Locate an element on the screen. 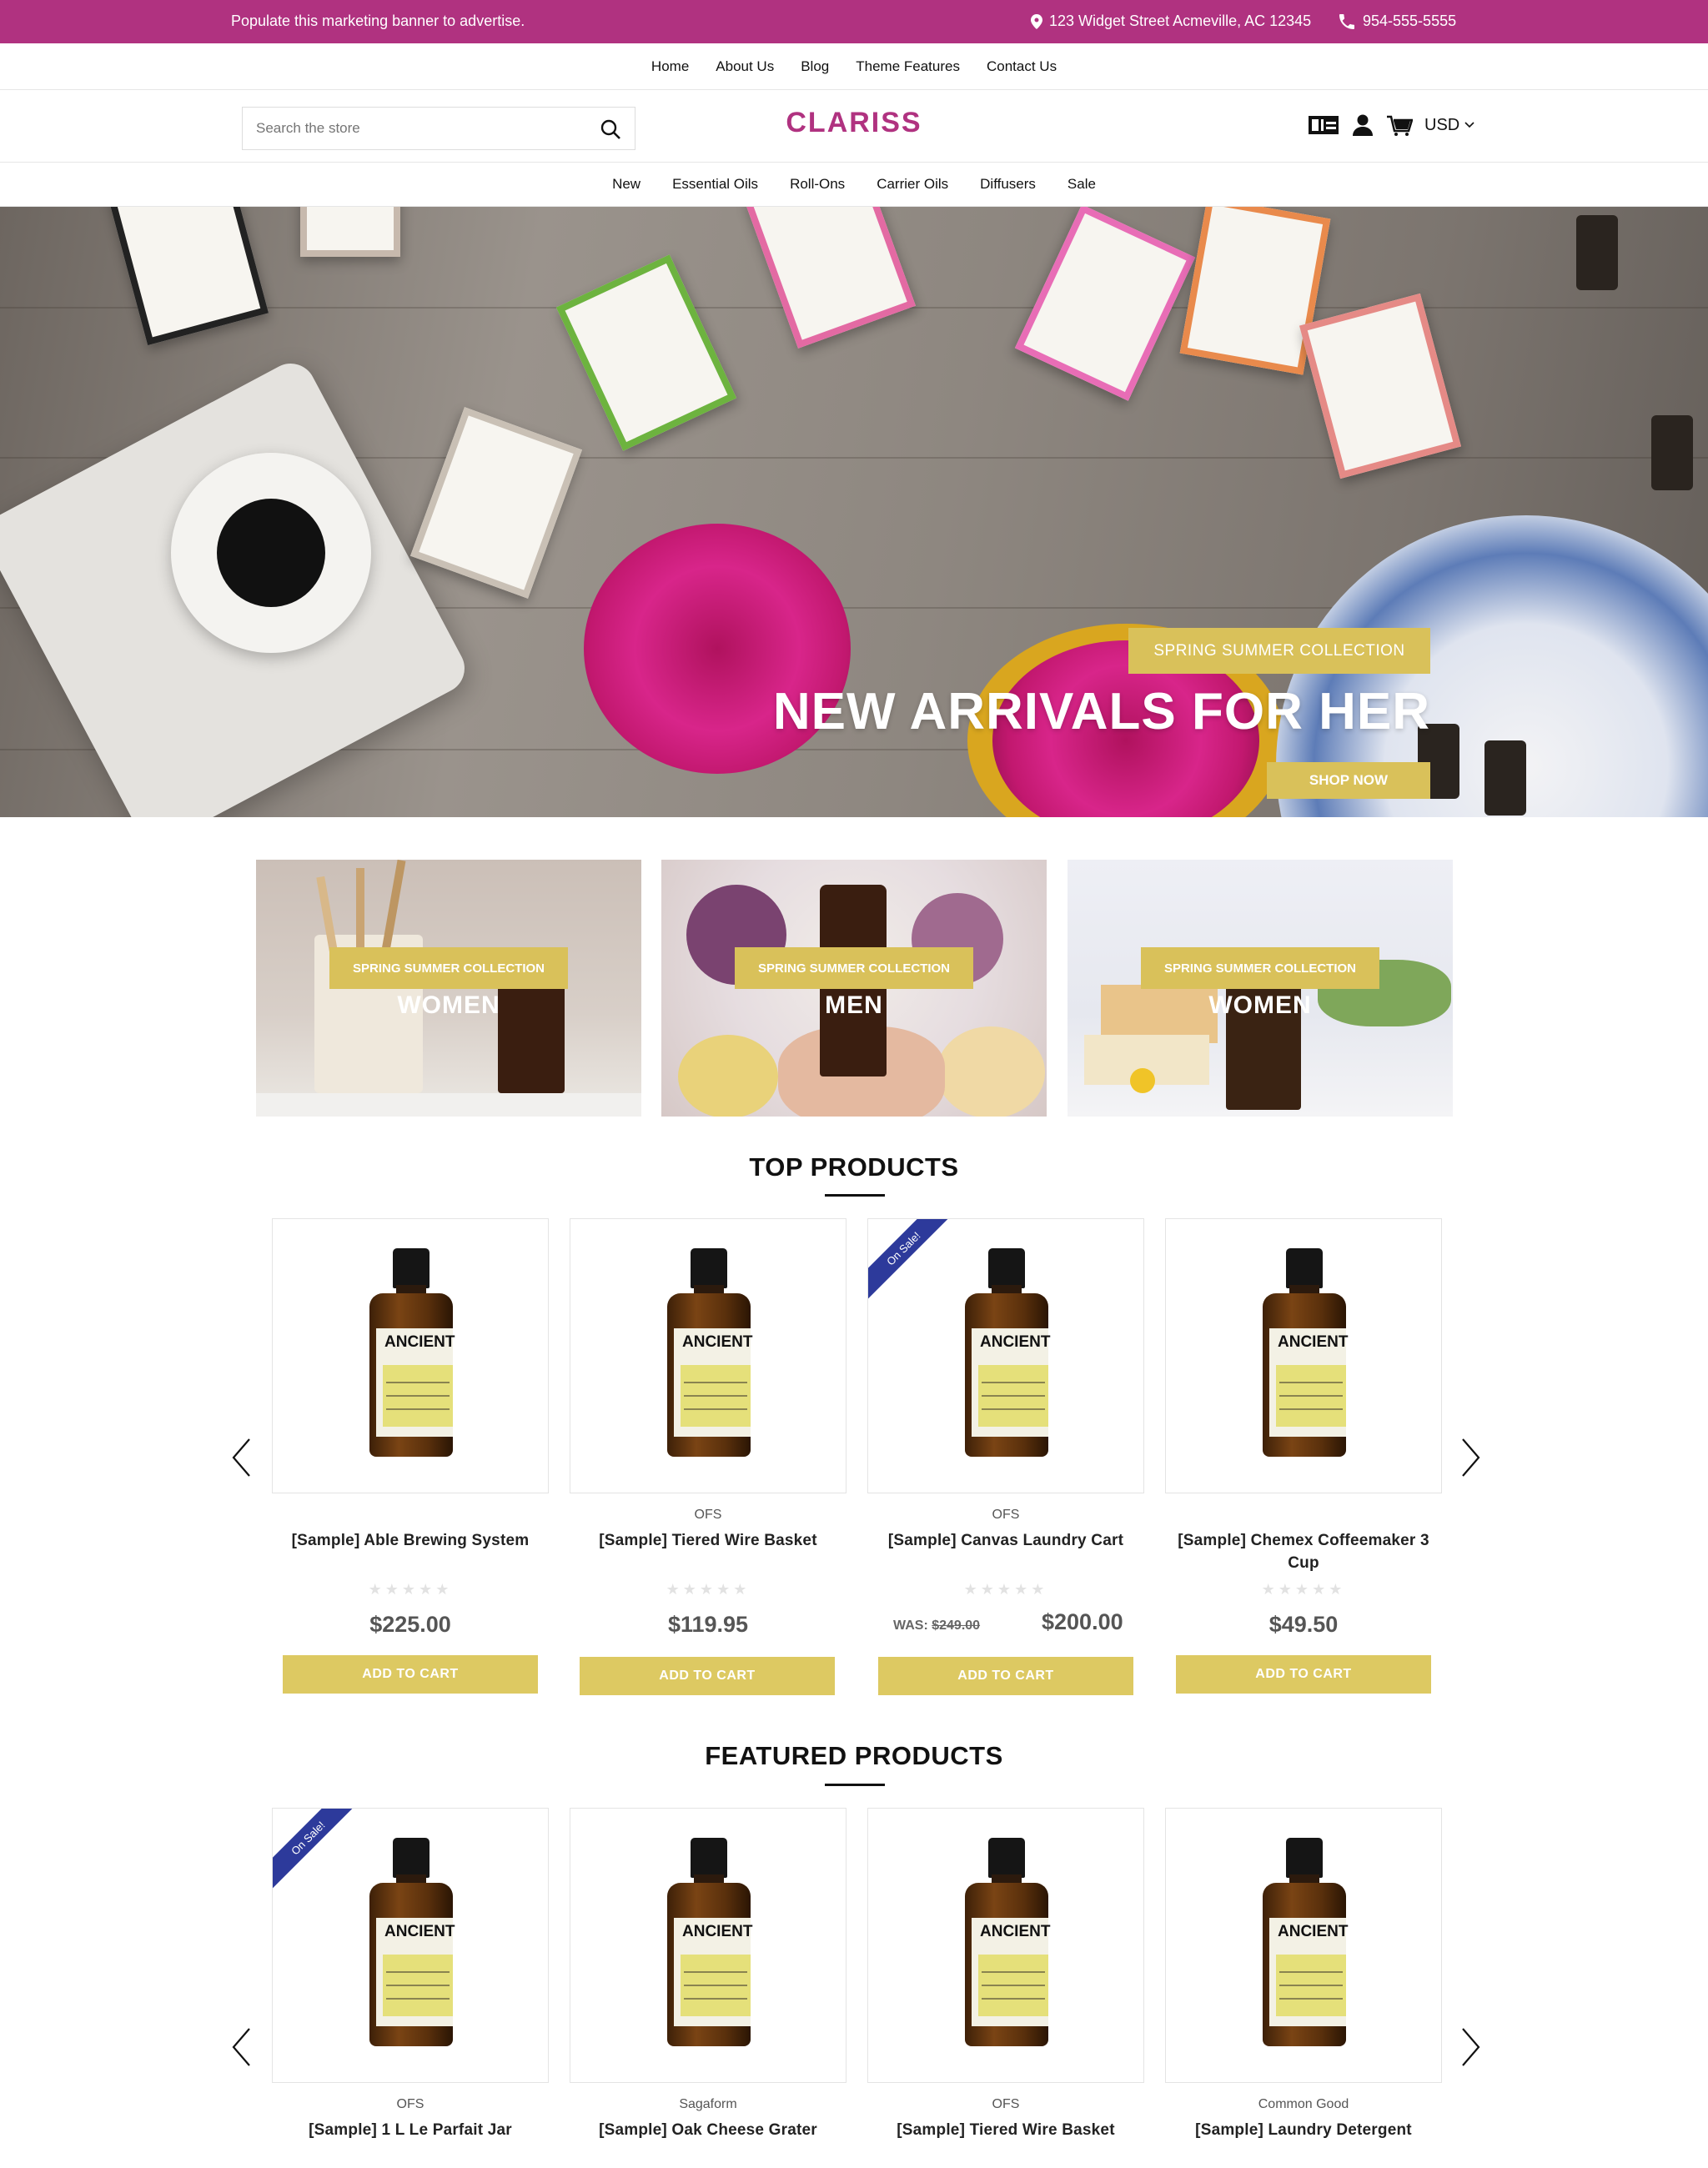  category-new: New is located at coordinates (626, 184).